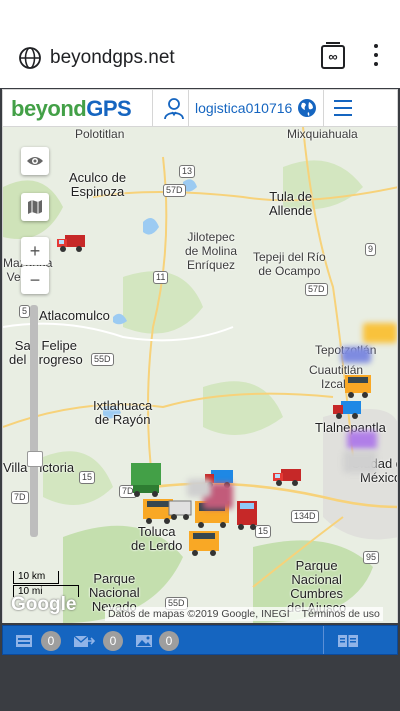  I want to click on road-shield: 9, so click(371, 249).